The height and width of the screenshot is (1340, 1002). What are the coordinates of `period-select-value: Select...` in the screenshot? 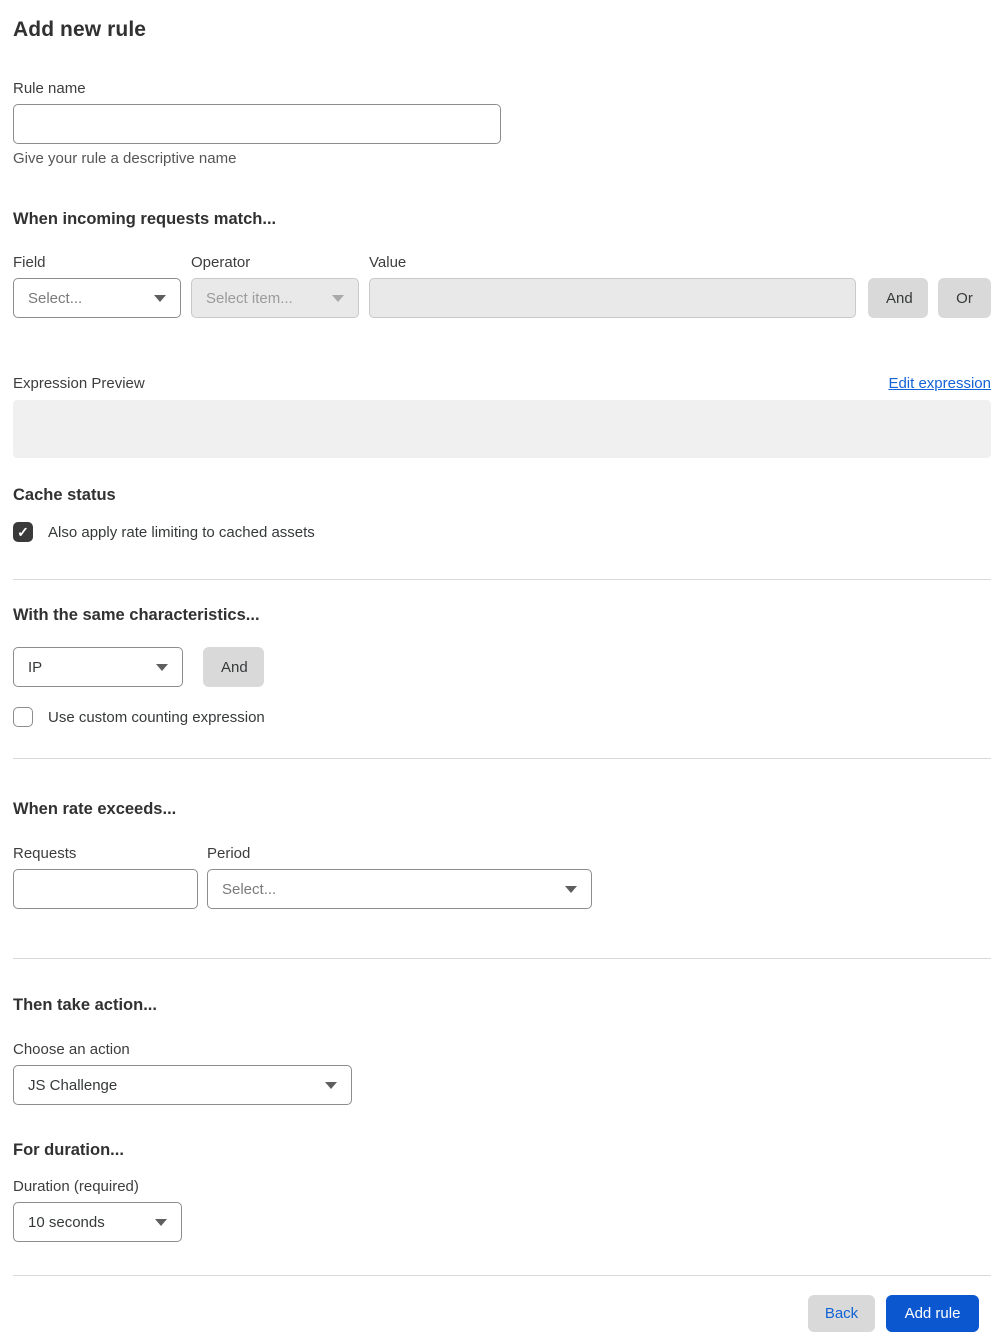 It's located at (249, 889).